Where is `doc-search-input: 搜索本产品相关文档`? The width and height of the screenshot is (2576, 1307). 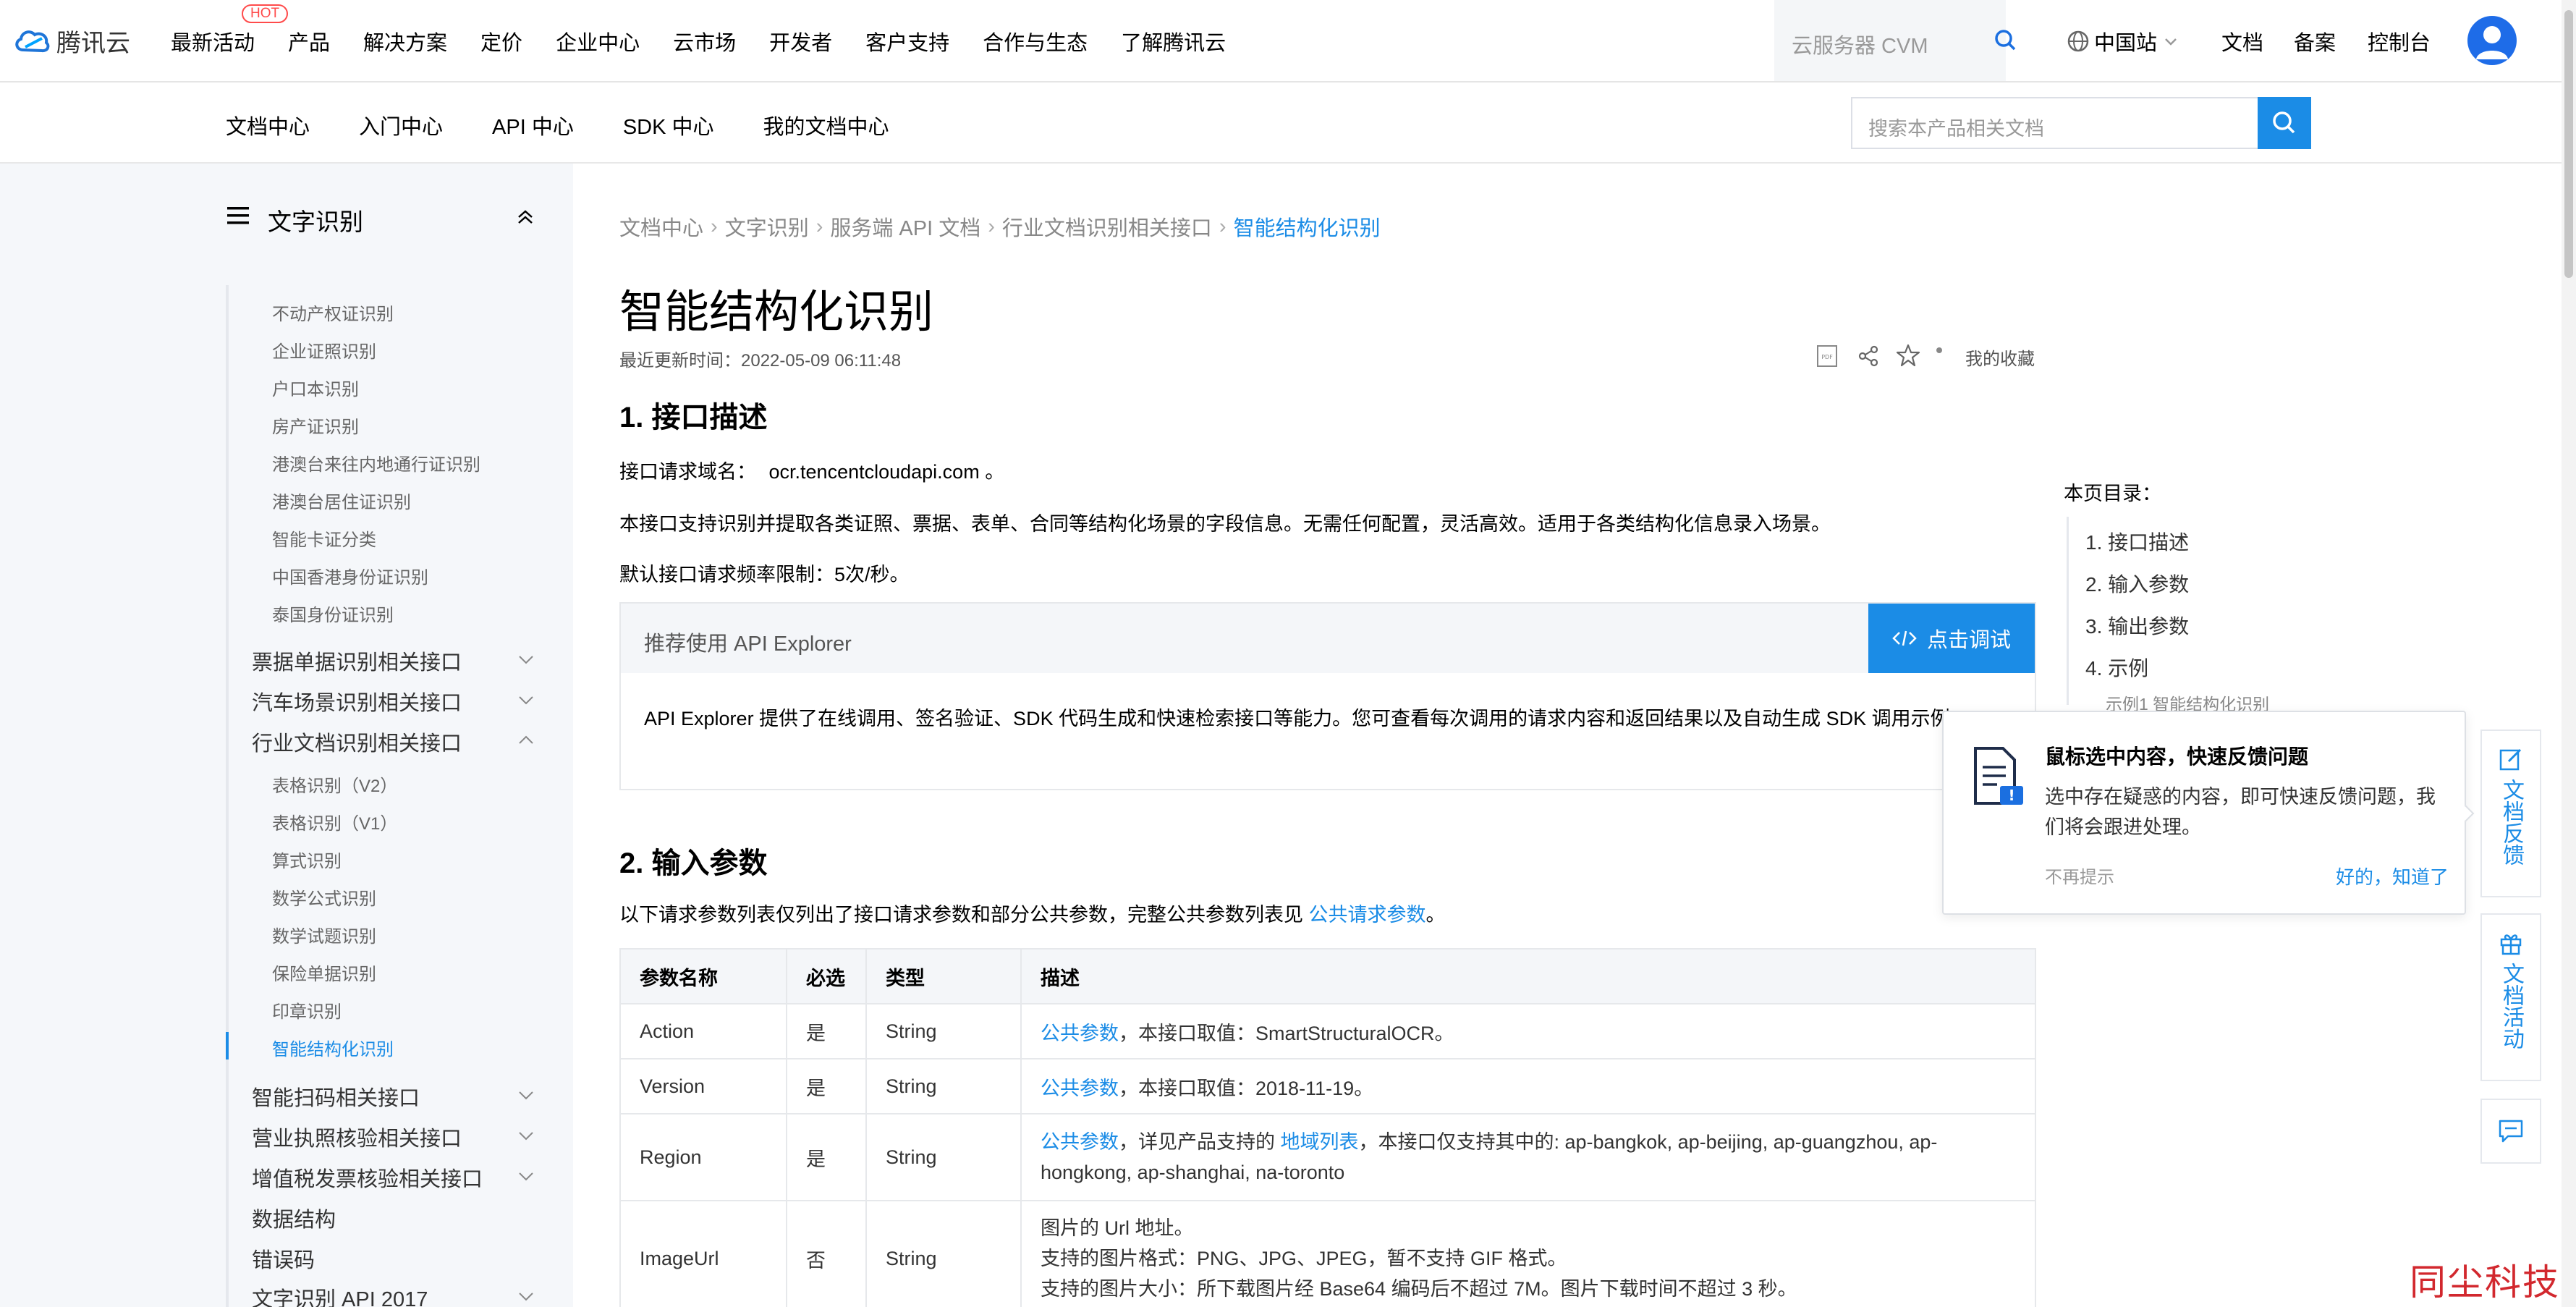 doc-search-input: 搜索本产品相关文档 is located at coordinates (2081, 123).